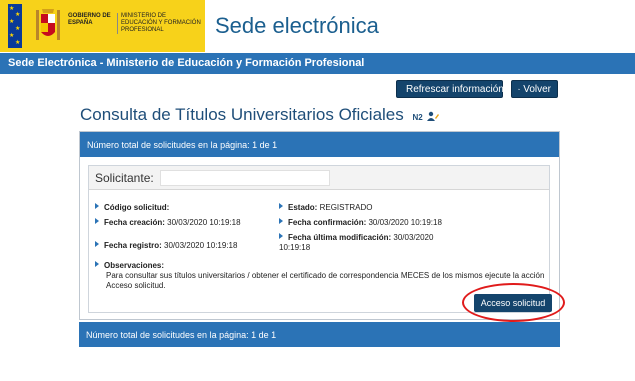 The height and width of the screenshot is (381, 635). I want to click on registered-item: Fecha registro: 30/03/2020 10:19:18, so click(166, 246).